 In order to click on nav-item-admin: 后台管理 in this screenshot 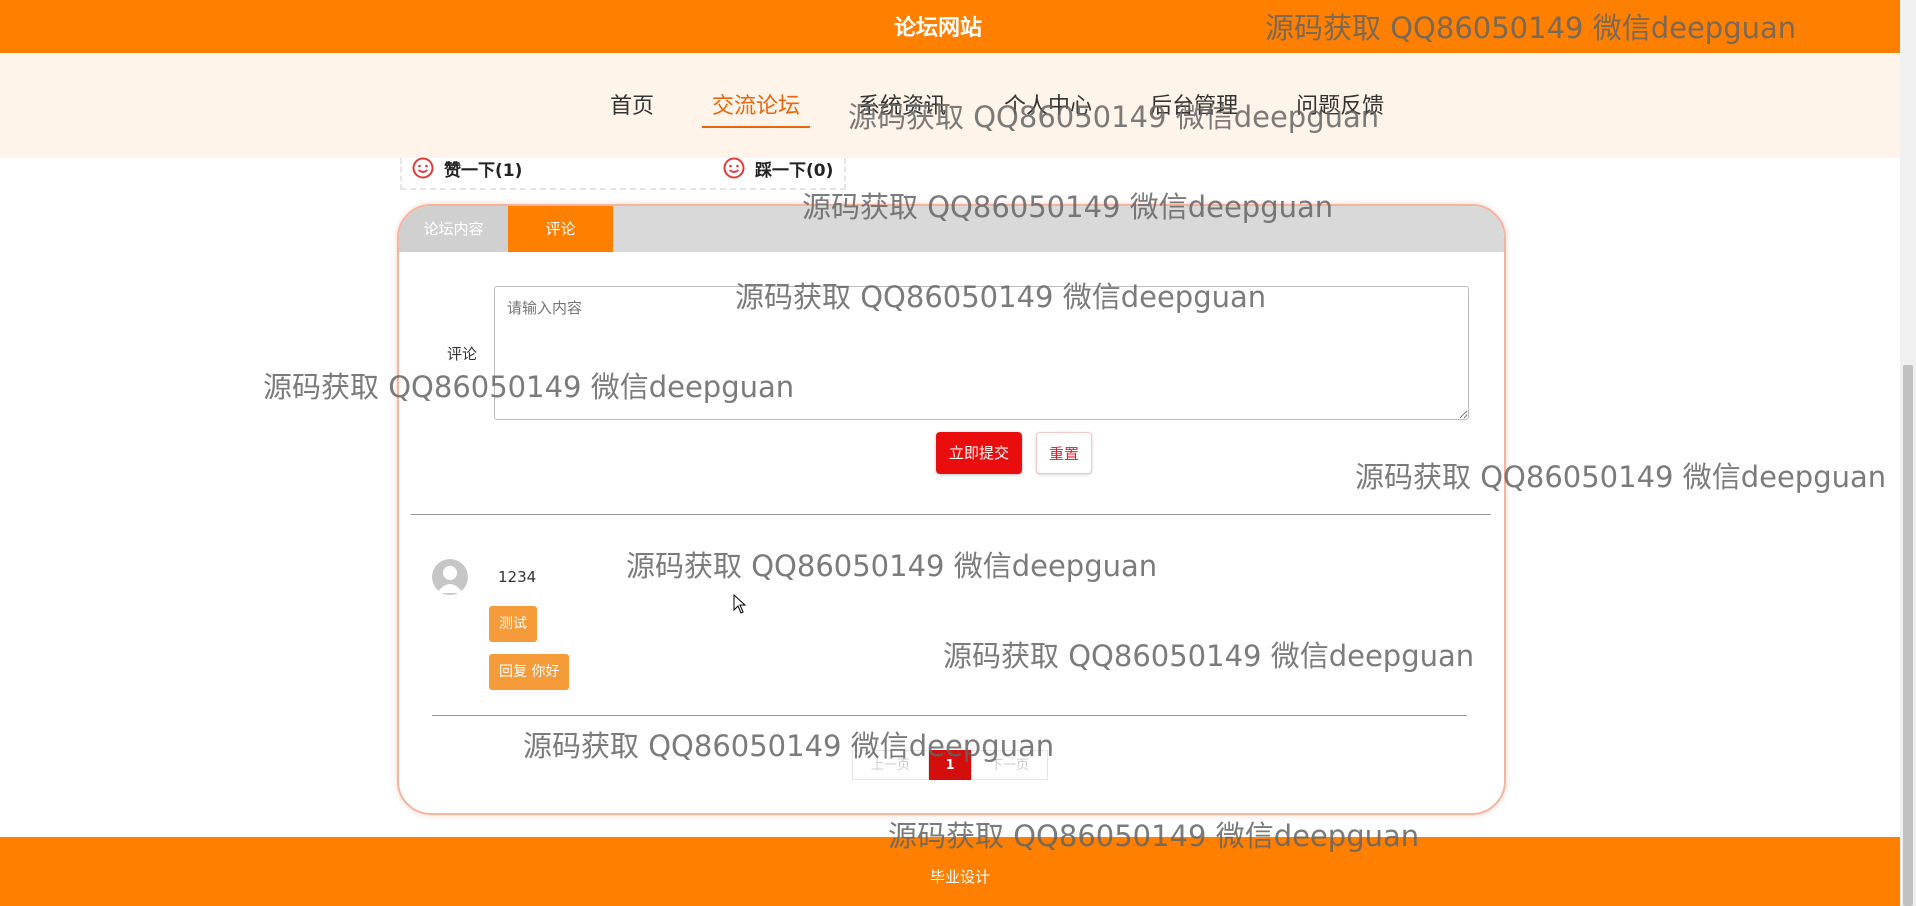, I will do `click(1194, 108)`.